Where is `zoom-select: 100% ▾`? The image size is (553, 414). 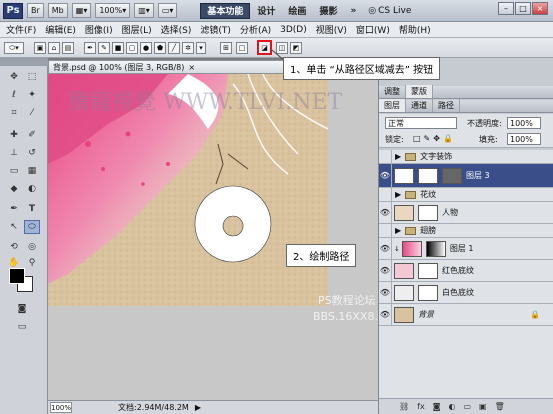 zoom-select: 100% ▾ is located at coordinates (113, 10).